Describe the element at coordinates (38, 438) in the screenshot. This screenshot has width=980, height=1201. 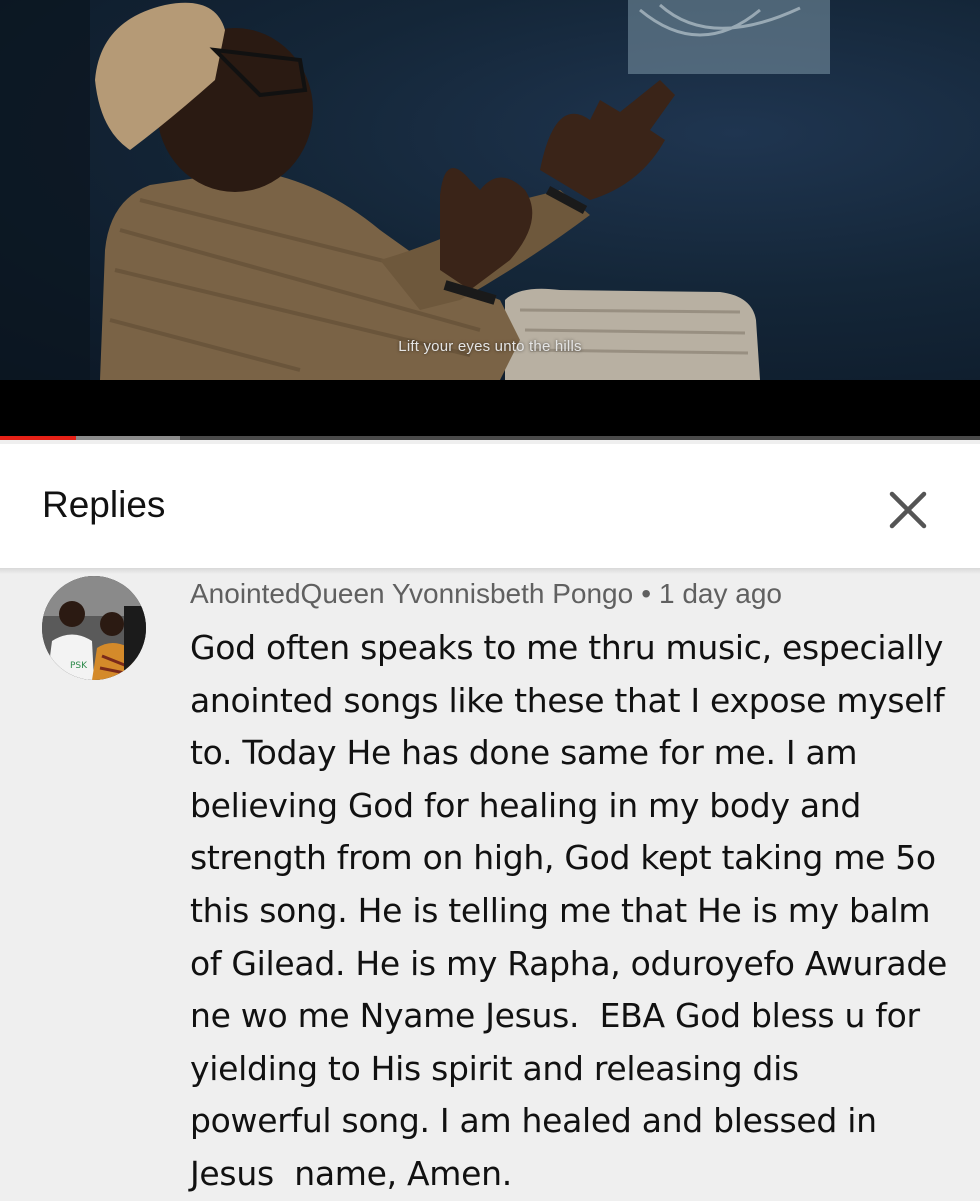
I see `video-played-bar` at that location.